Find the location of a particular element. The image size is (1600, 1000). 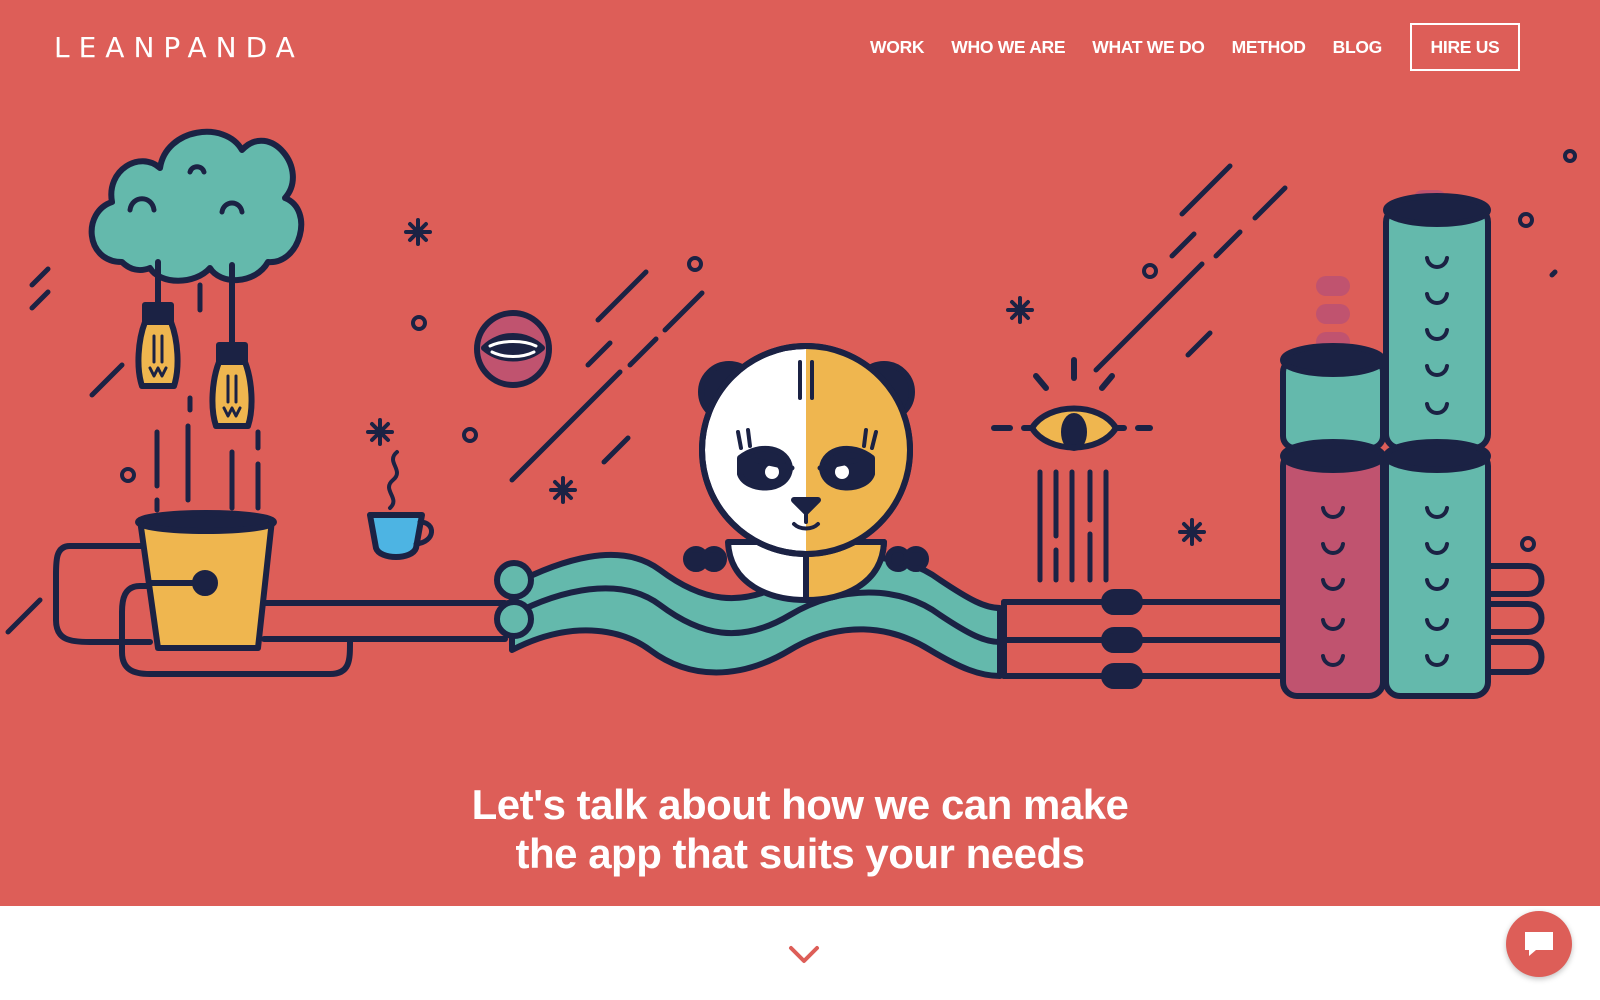

mouth-ball-icon is located at coordinates (513, 349).